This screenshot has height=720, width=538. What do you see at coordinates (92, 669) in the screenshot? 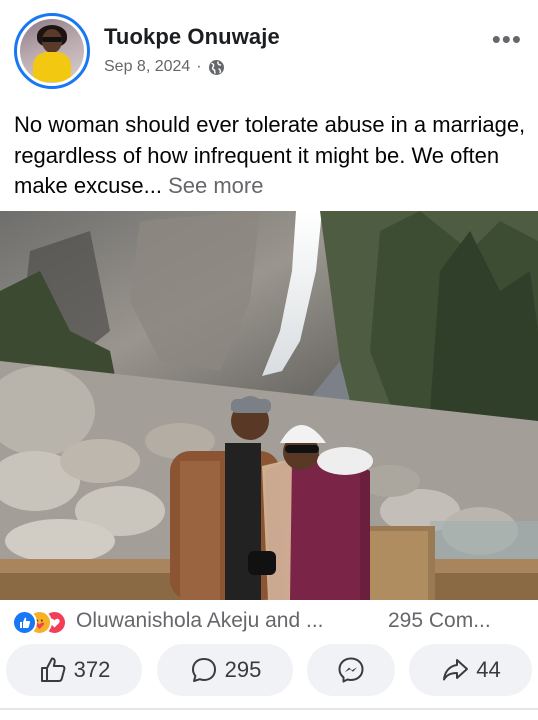
I see `like-count: 372` at bounding box center [92, 669].